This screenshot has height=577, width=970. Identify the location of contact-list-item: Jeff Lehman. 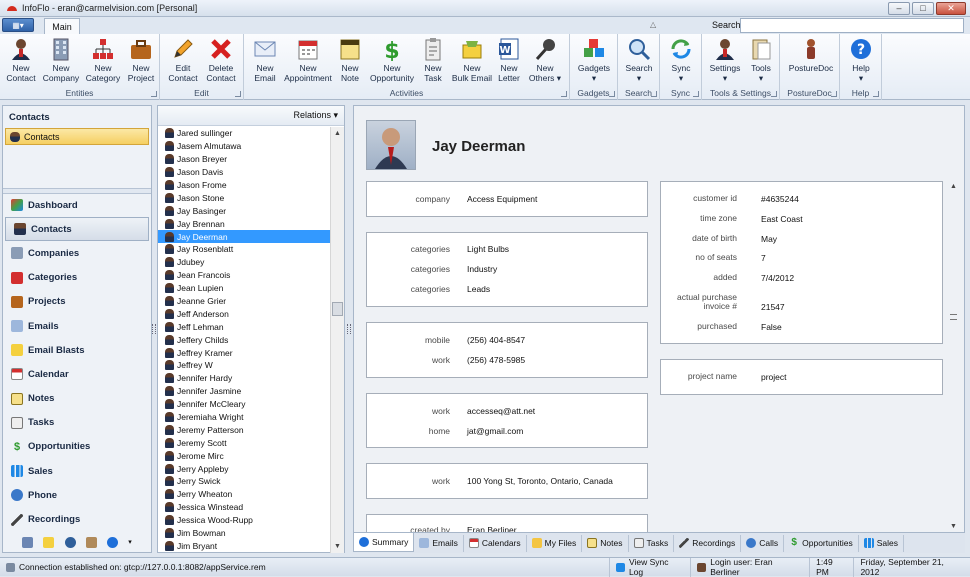
(244, 326).